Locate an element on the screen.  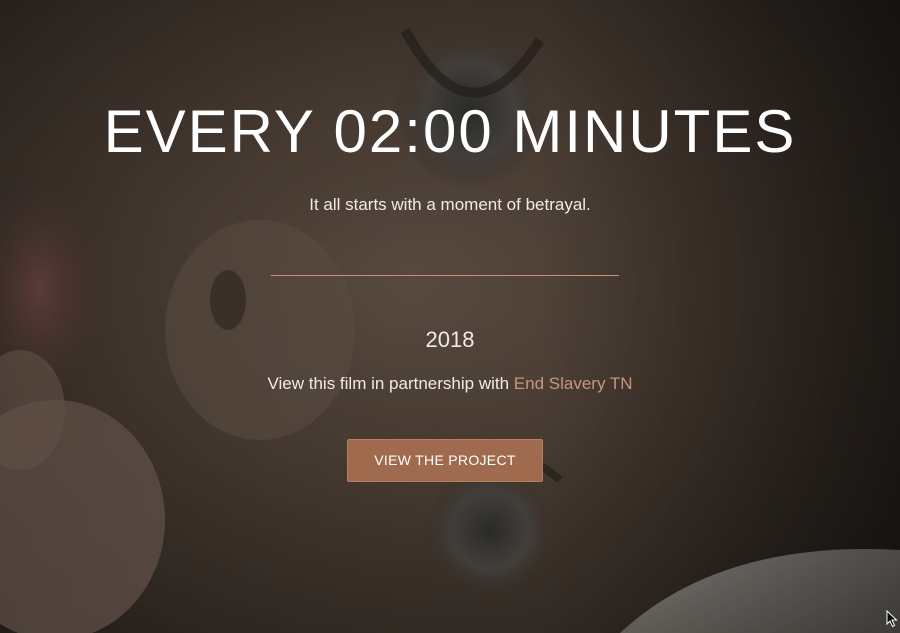
divider is located at coordinates (445, 275).